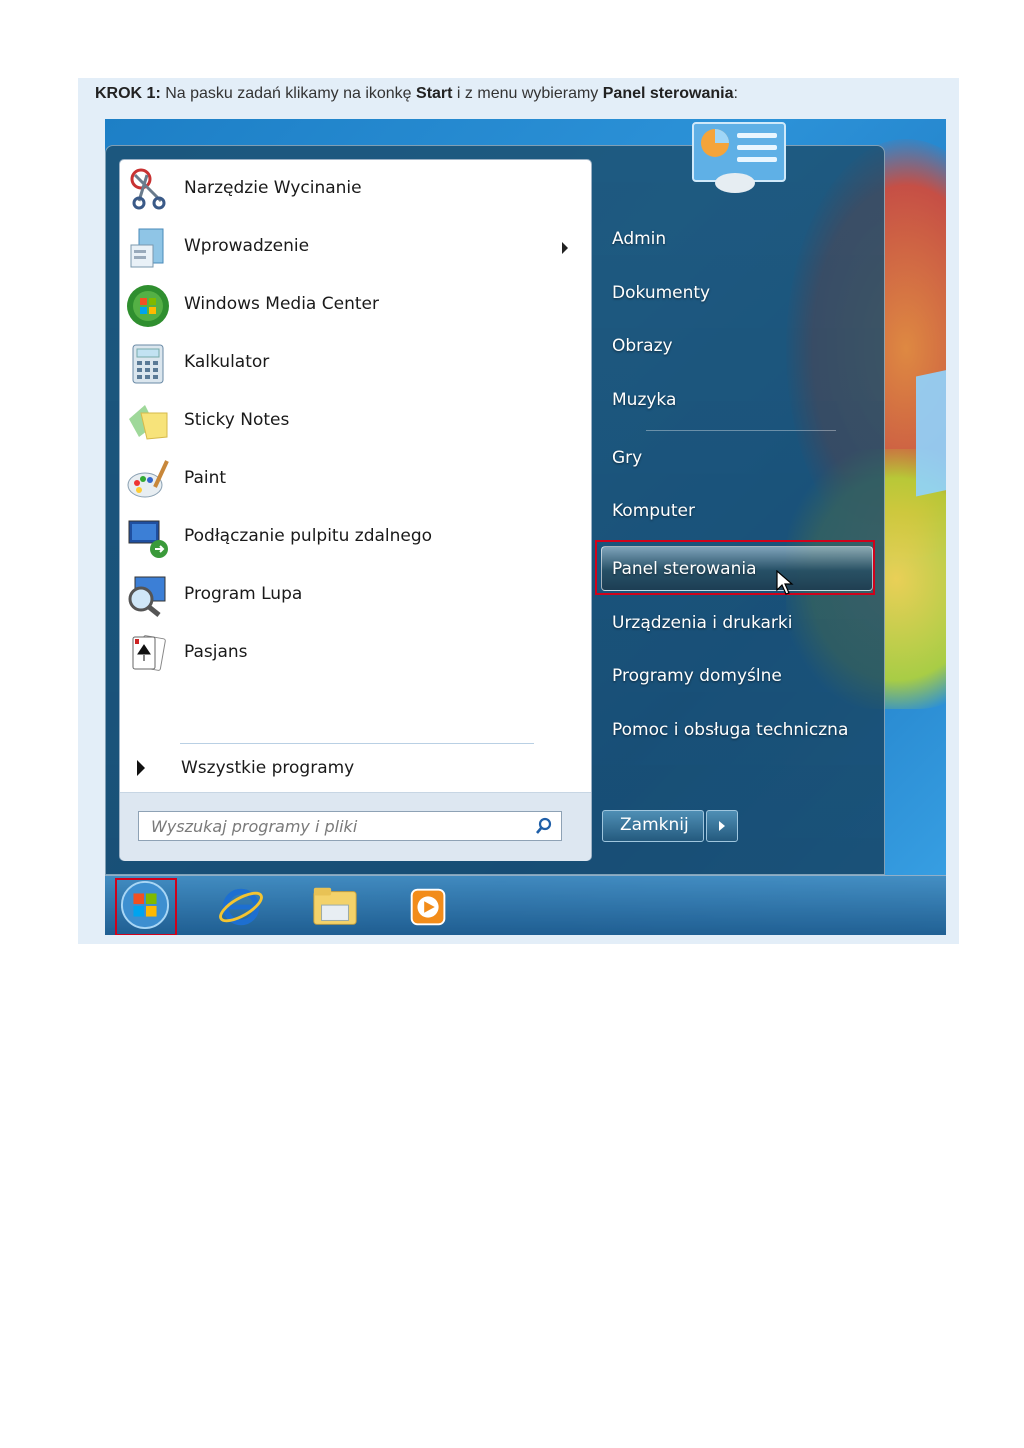 The width and height of the screenshot is (1024, 1448). Describe the element at coordinates (216, 652) in the screenshot. I see `program-label: Pasjans` at that location.